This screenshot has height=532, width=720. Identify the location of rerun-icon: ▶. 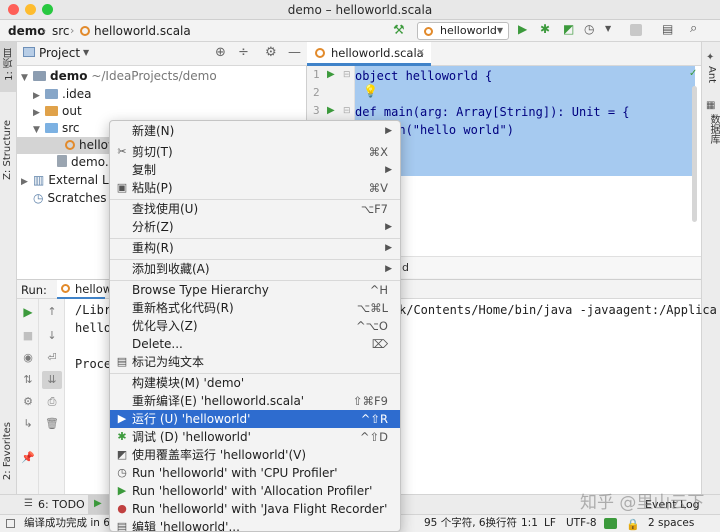
(28, 312).